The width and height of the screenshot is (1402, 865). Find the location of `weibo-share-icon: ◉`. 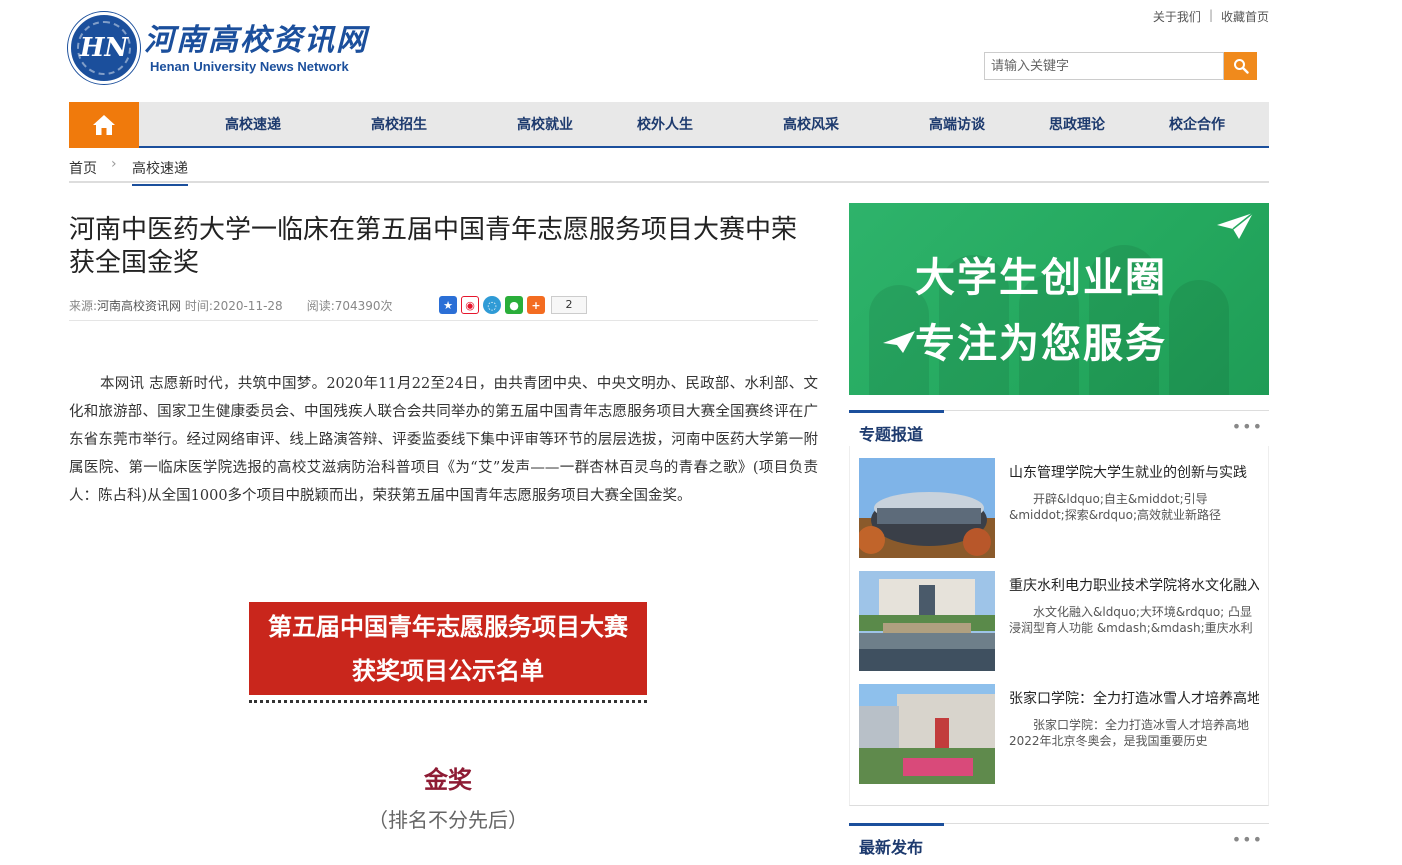

weibo-share-icon: ◉ is located at coordinates (470, 305).